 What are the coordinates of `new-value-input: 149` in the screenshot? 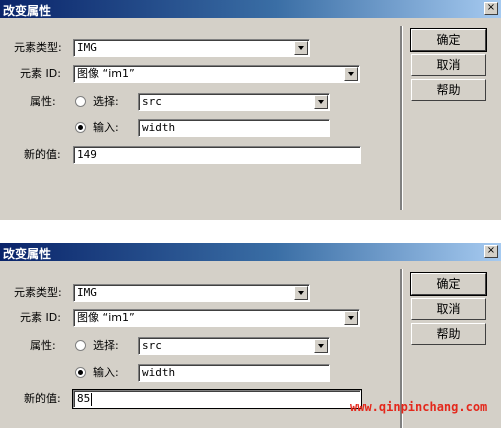 It's located at (217, 155).